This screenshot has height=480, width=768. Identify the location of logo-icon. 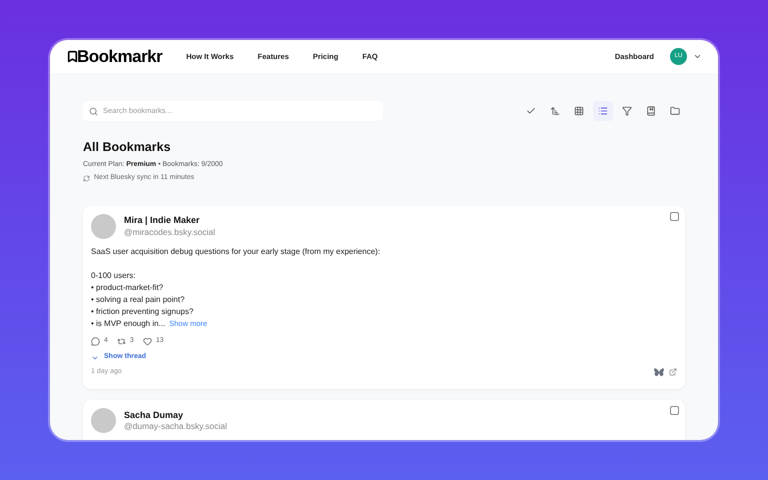
(72, 56).